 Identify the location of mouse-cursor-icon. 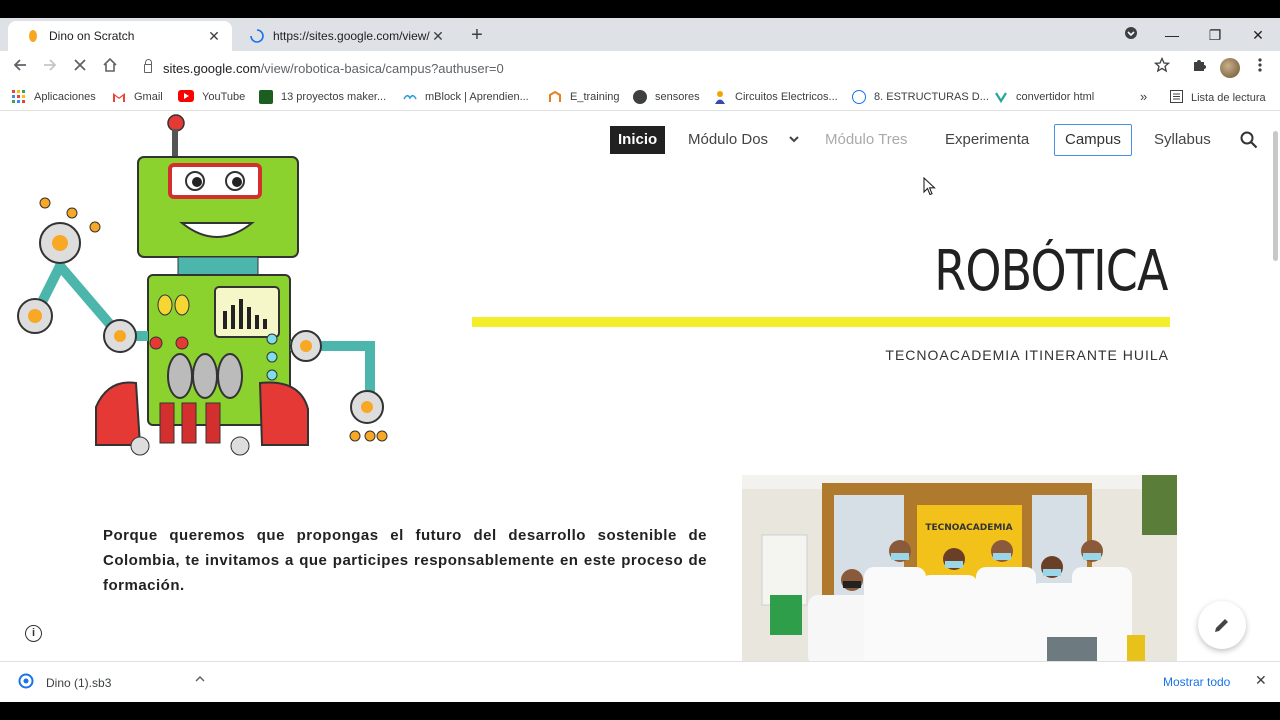
(929, 186).